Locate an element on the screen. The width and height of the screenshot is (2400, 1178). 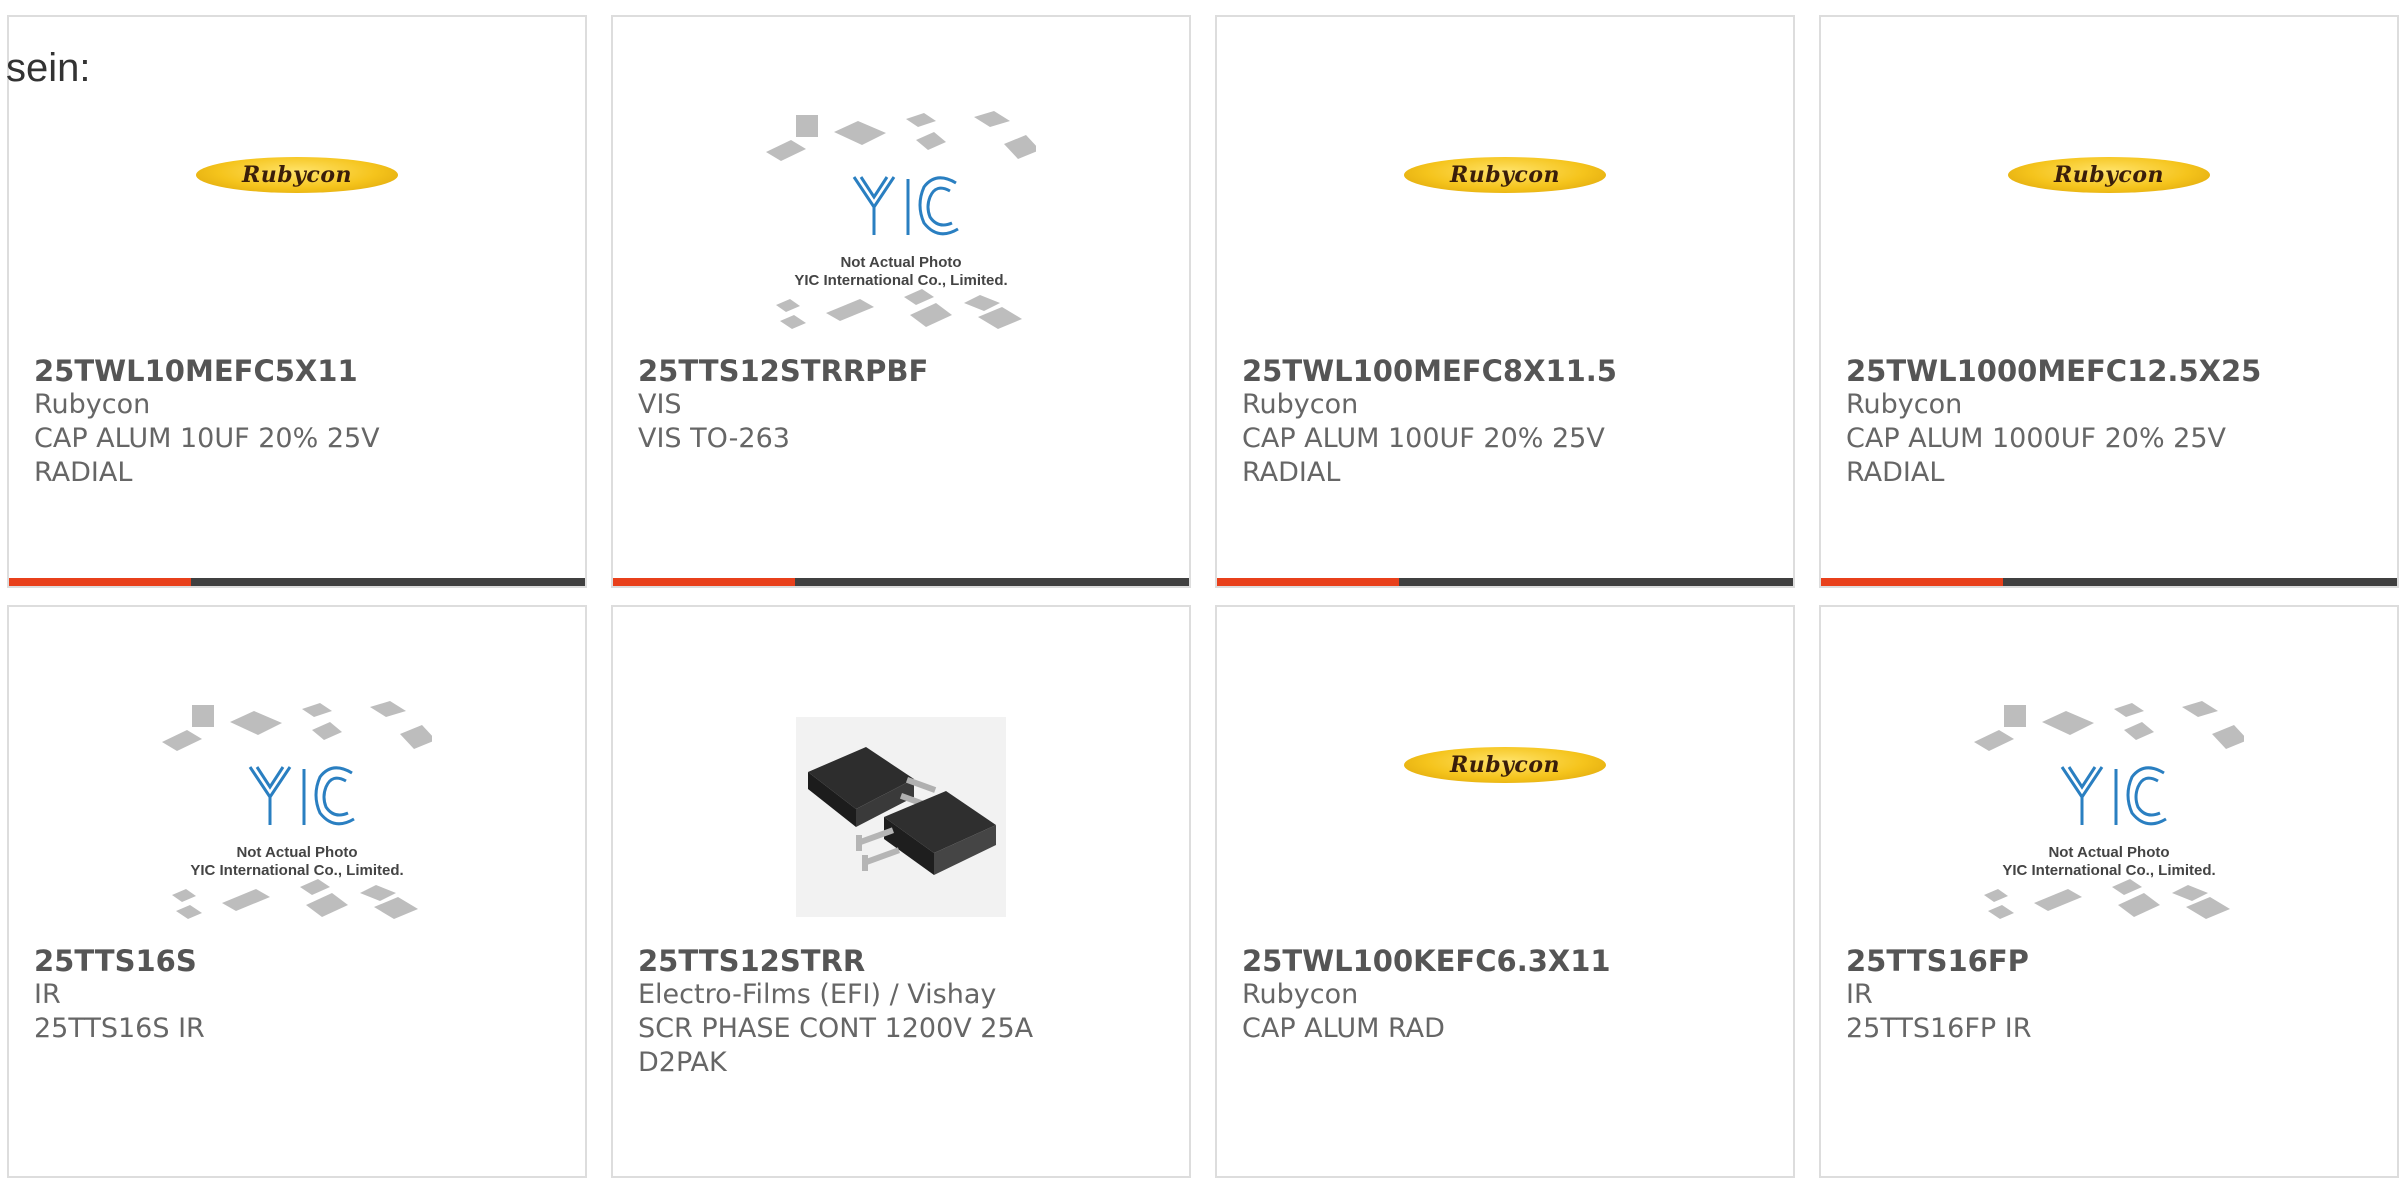
part-number-link: 25TTS16FP is located at coordinates (2111, 961).